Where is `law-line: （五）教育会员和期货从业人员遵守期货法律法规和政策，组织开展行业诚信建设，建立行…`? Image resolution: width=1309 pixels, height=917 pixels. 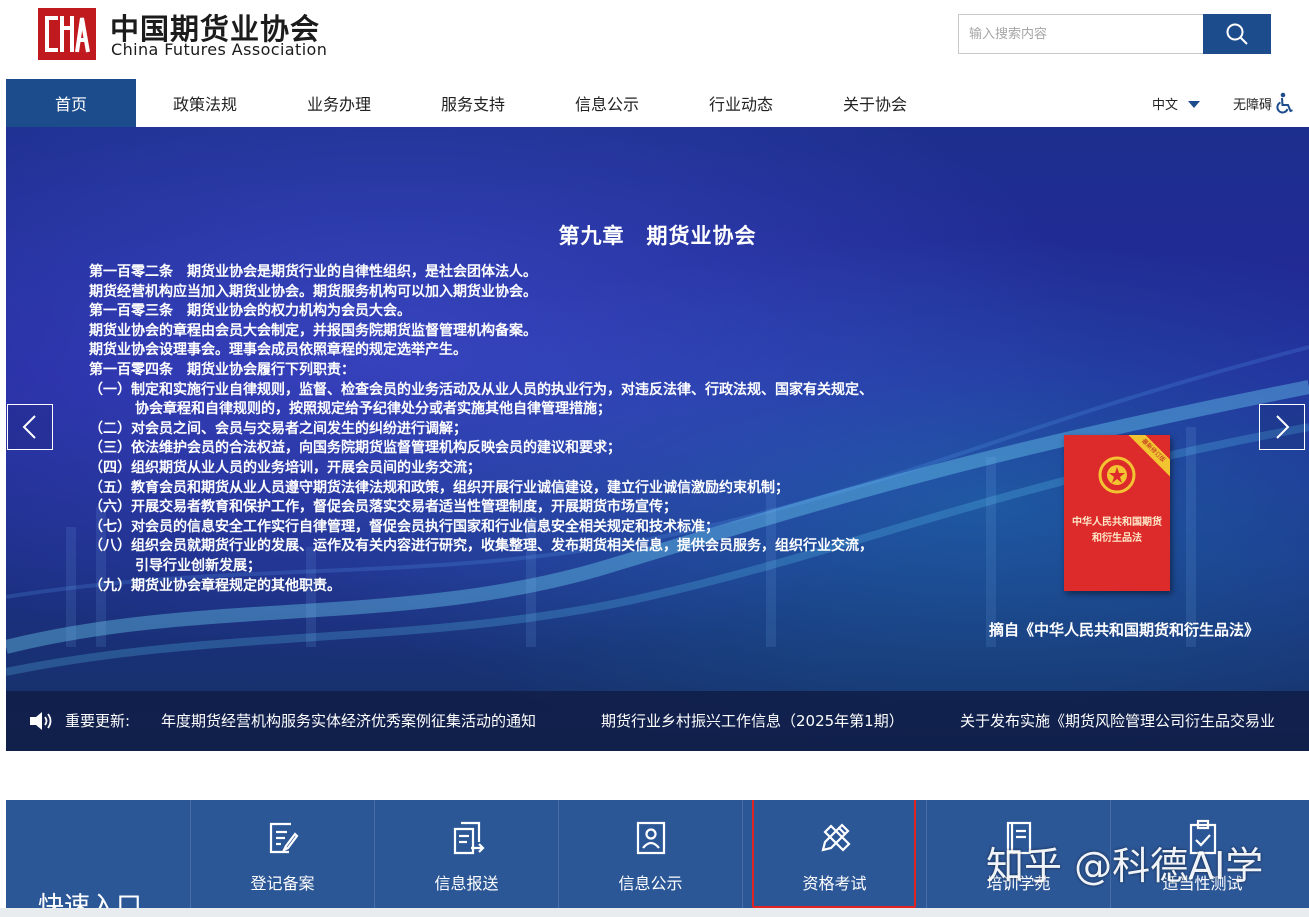
law-line: （五）教育会员和期货从业人员遵守期货法律法规和政策，组织开展行业诚信建设，建立行… is located at coordinates (439, 487).